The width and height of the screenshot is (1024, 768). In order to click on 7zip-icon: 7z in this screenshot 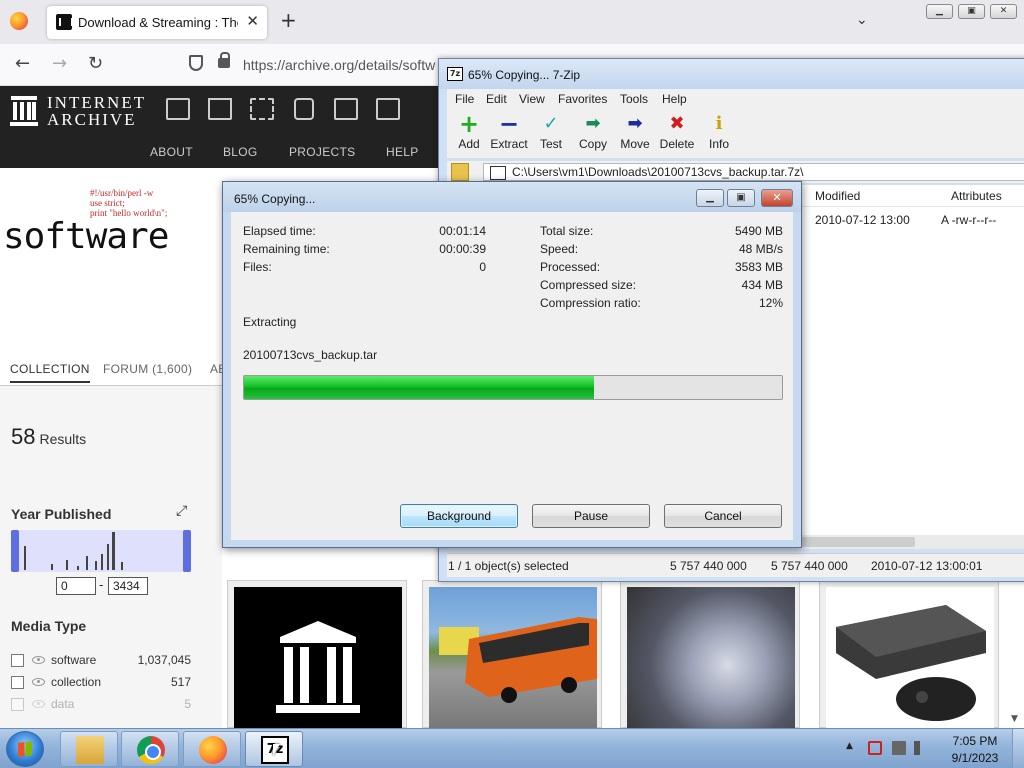, I will do `click(455, 74)`.